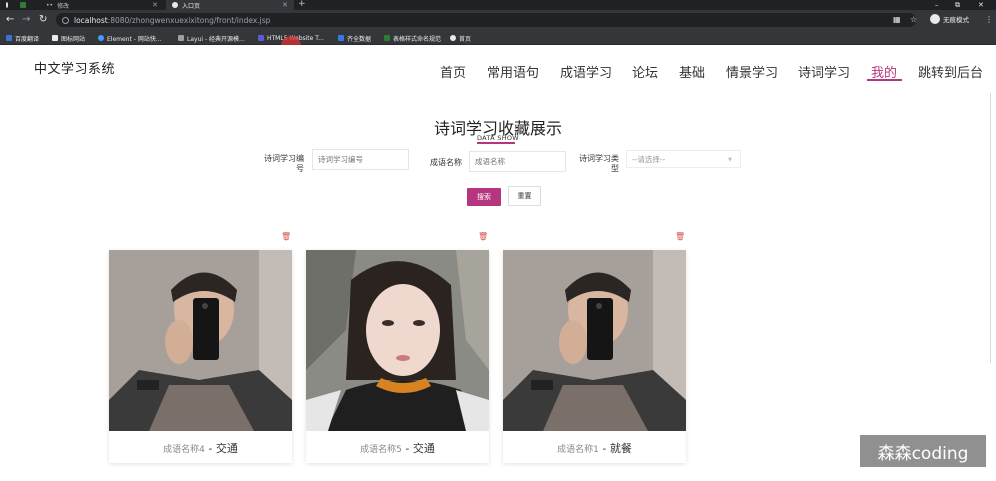 The height and width of the screenshot is (481, 996). What do you see at coordinates (10, 20) in the screenshot?
I see `back-icon: ←` at bounding box center [10, 20].